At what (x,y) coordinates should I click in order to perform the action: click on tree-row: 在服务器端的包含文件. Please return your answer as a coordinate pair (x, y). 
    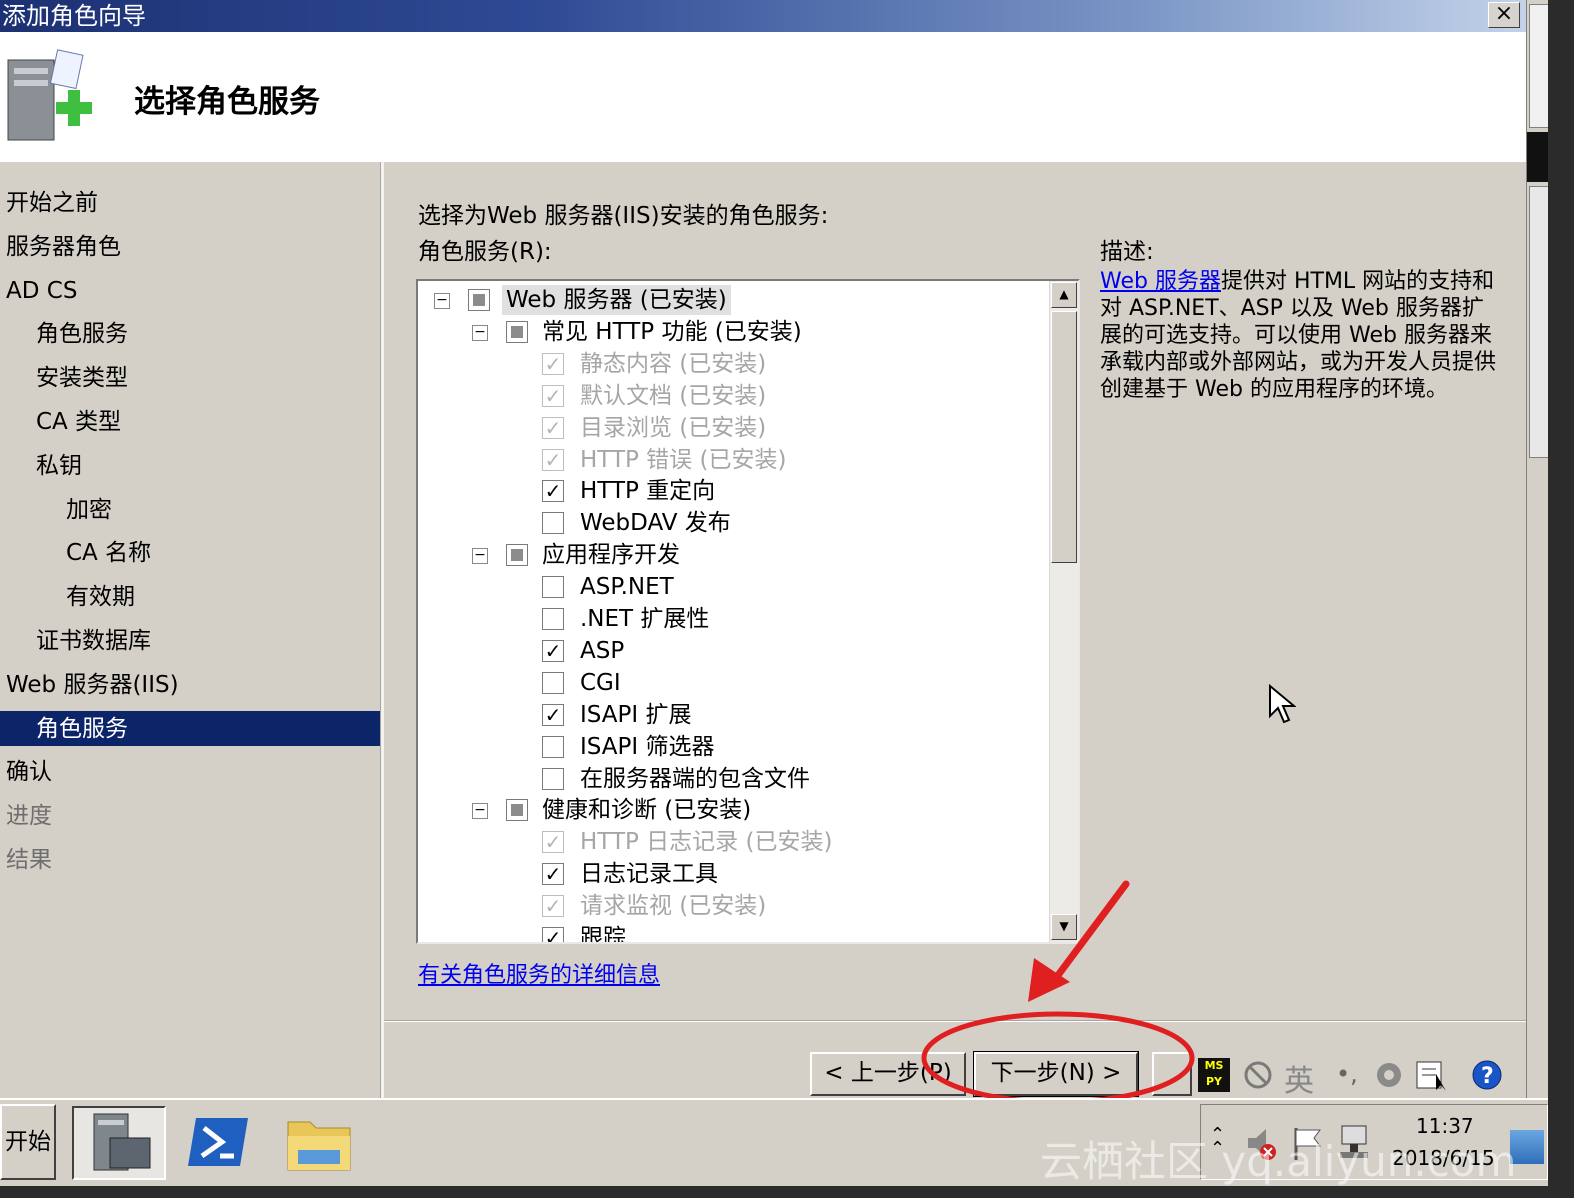
    Looking at the image, I should click on (733, 780).